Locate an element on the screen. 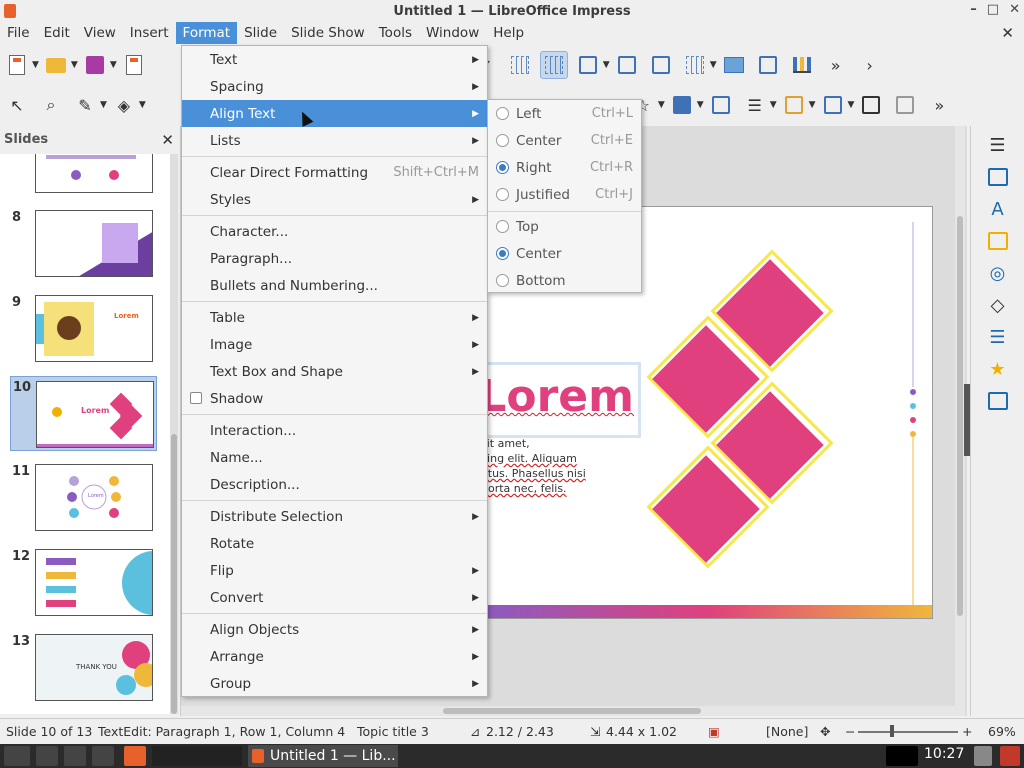  zoom-in-icon: + is located at coordinates (967, 731).